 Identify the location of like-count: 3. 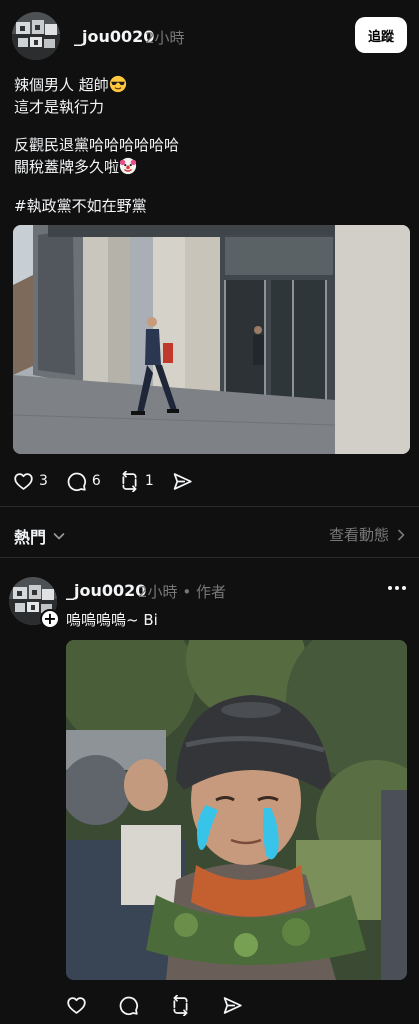
(43, 481).